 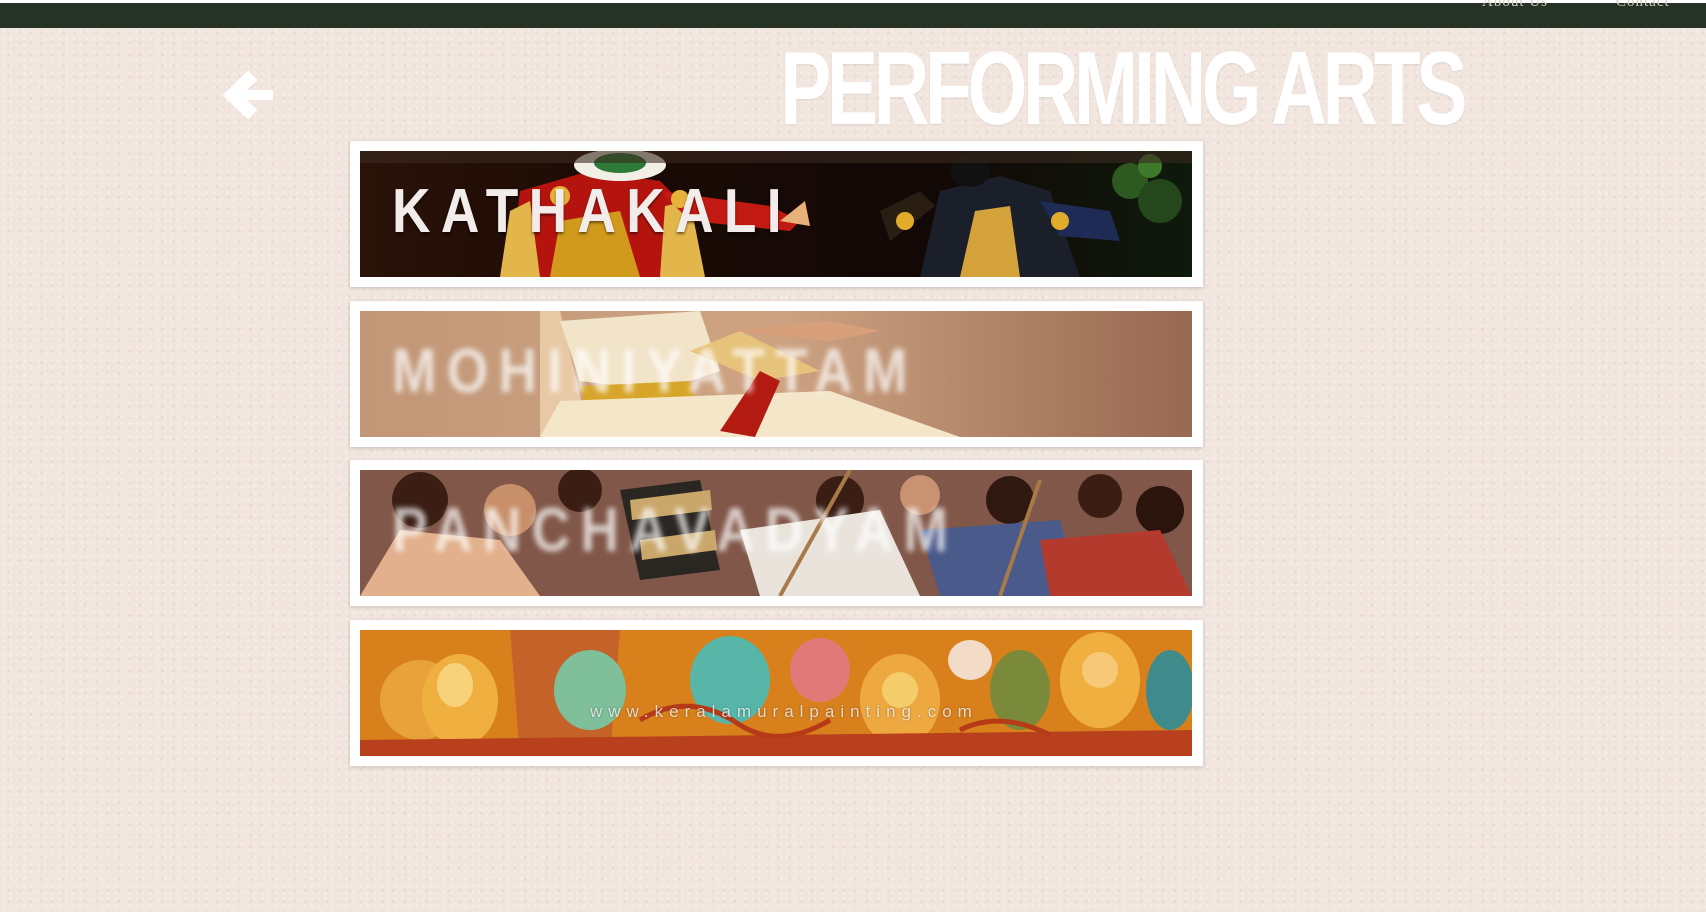 I want to click on mural-banner-image: www.keralamuralpainting.com, so click(x=776, y=693).